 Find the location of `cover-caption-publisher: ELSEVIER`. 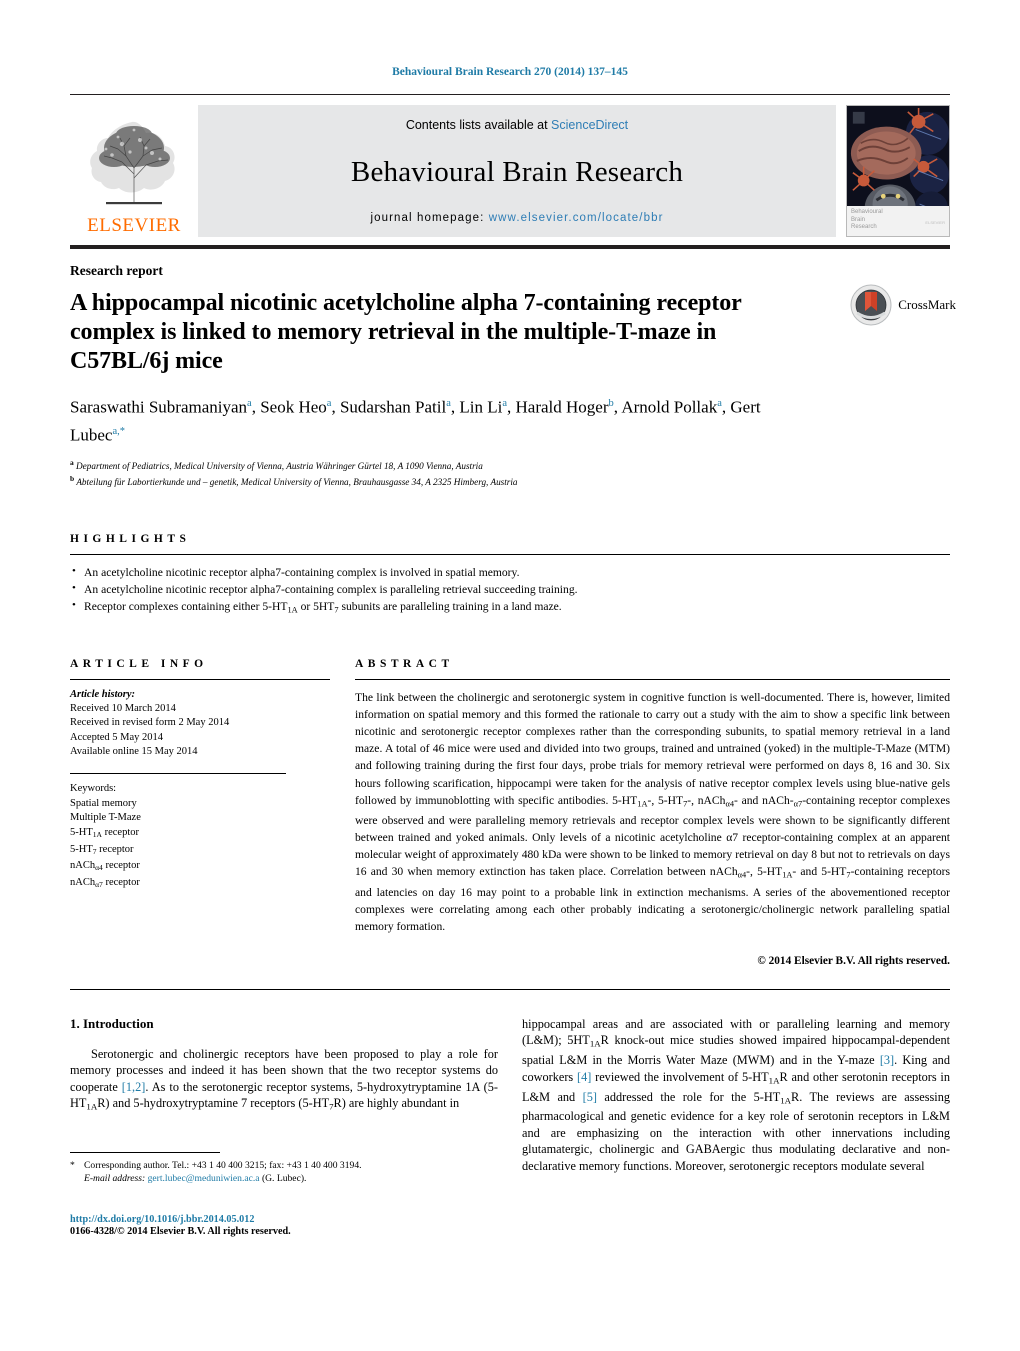

cover-caption-publisher: ELSEVIER is located at coordinates (935, 222).